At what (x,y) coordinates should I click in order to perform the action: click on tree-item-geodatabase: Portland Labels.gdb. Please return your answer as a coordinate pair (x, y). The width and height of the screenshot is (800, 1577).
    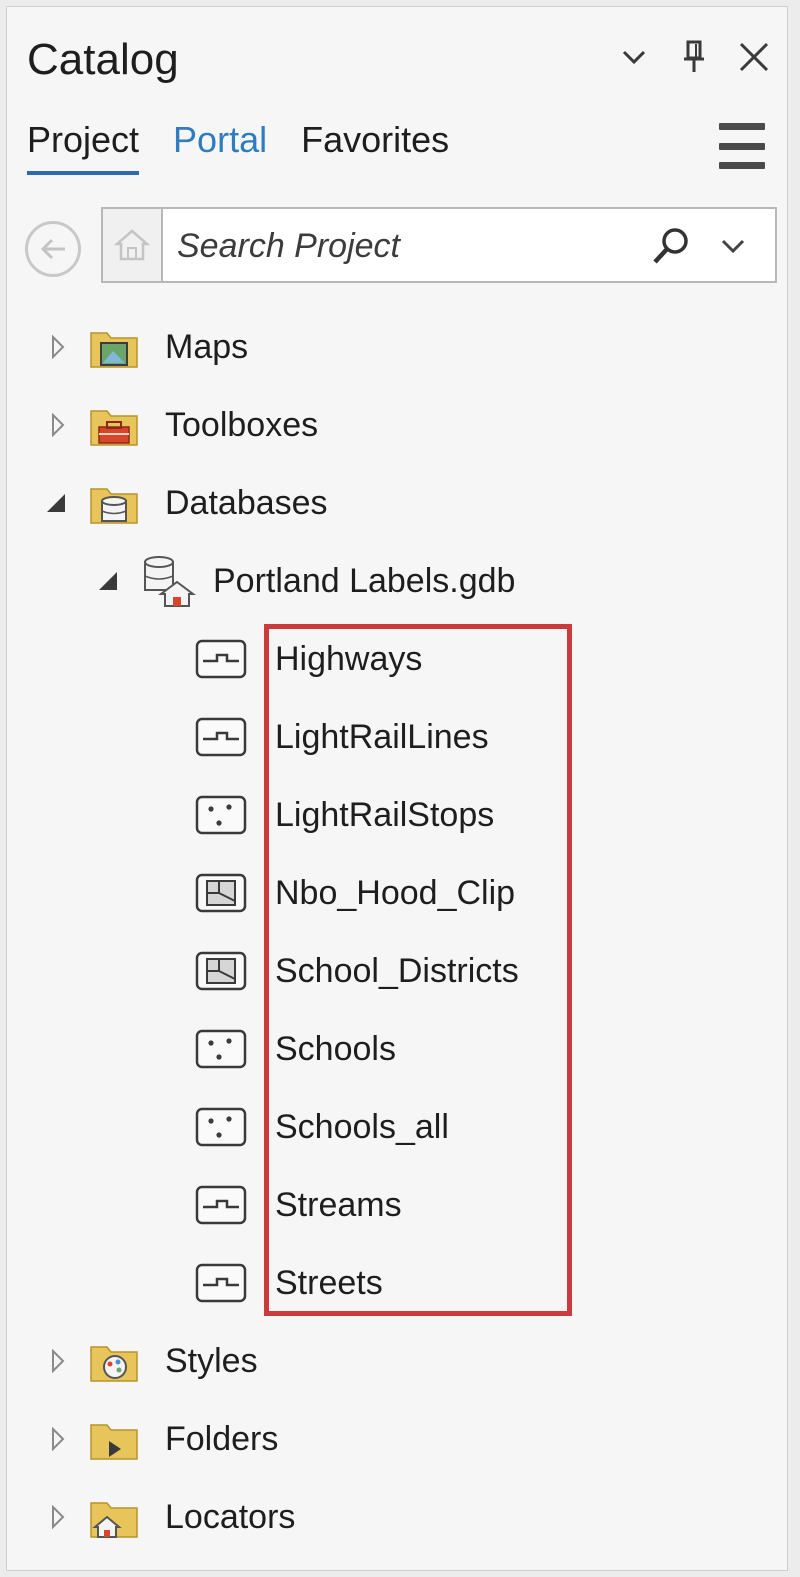
    Looking at the image, I should click on (305, 581).